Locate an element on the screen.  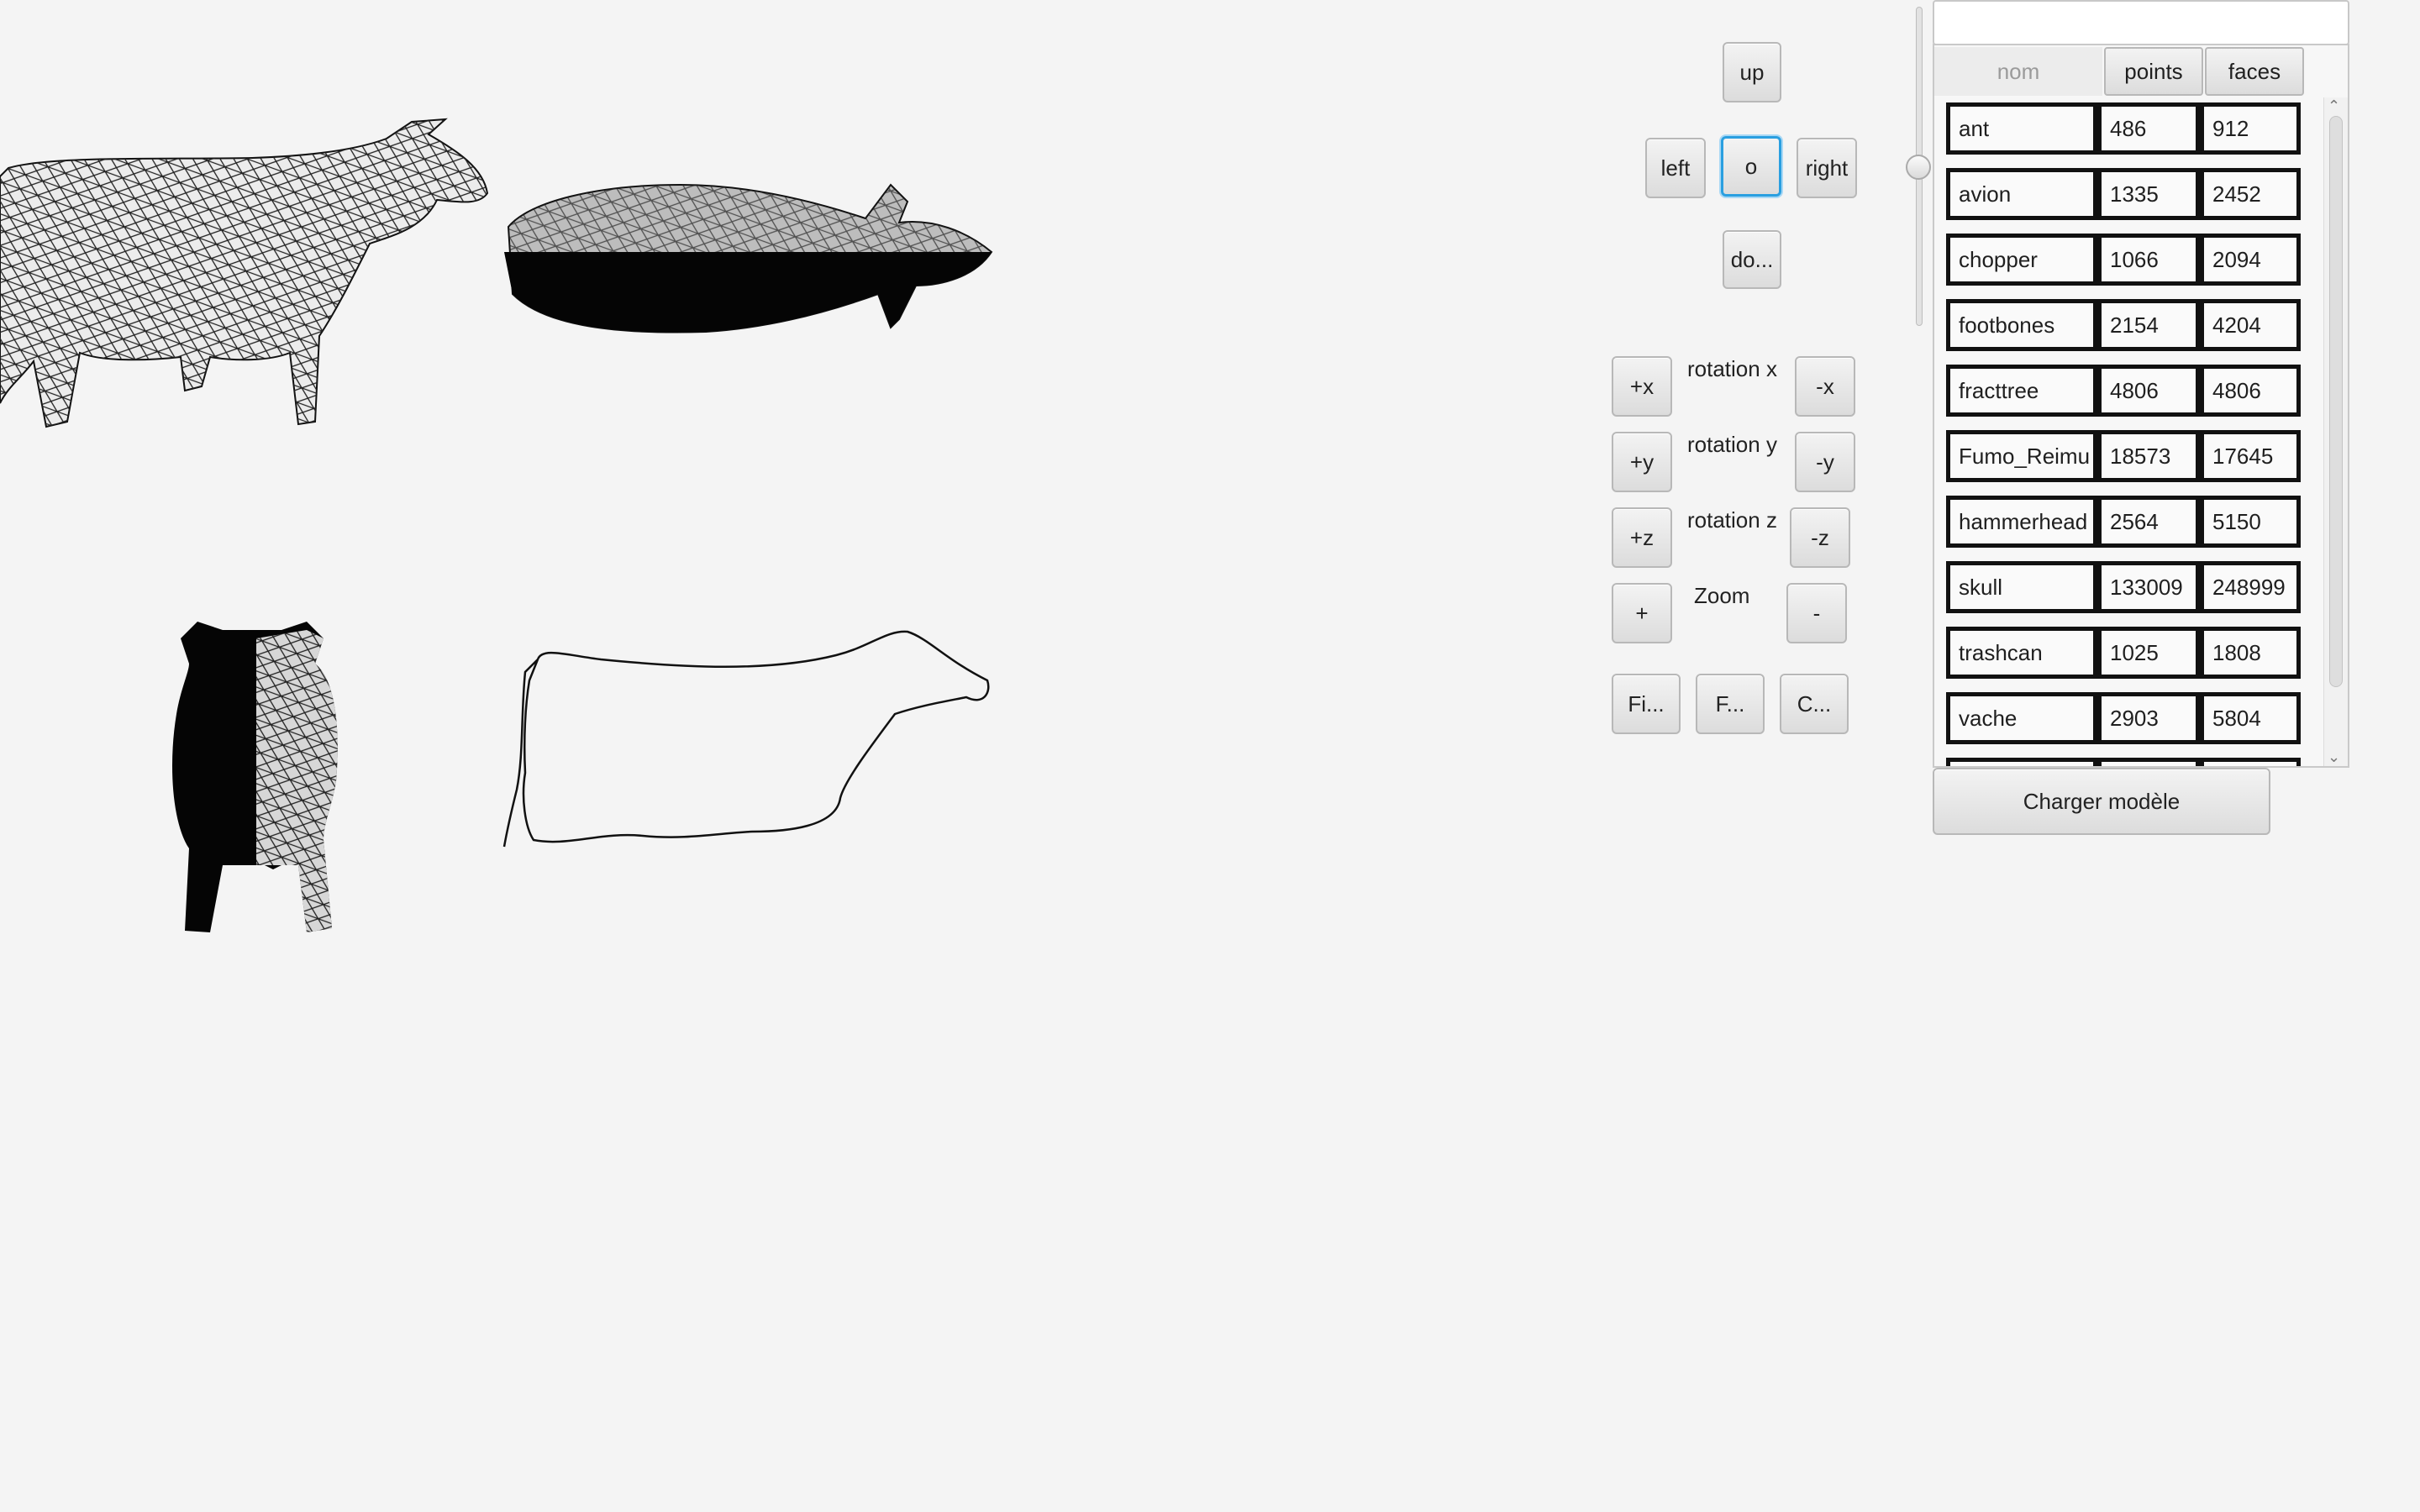
column-header-points: points is located at coordinates (2153, 71).